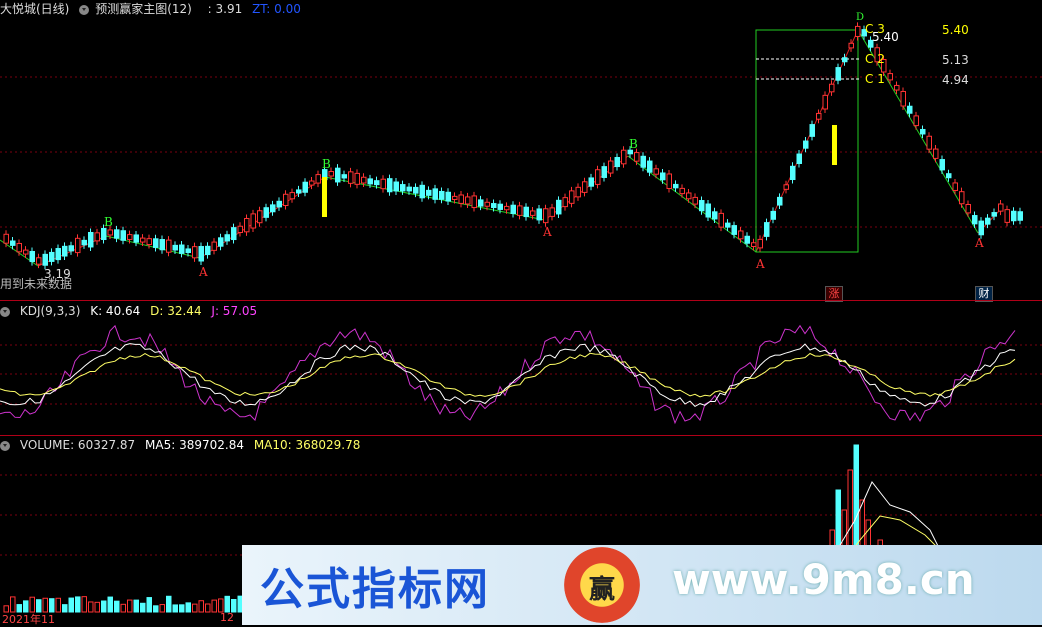 The height and width of the screenshot is (627, 1042). Describe the element at coordinates (642, 585) in the screenshot. I see `watermark-banner: 公式指标网 赢 www.9m8.cn` at that location.